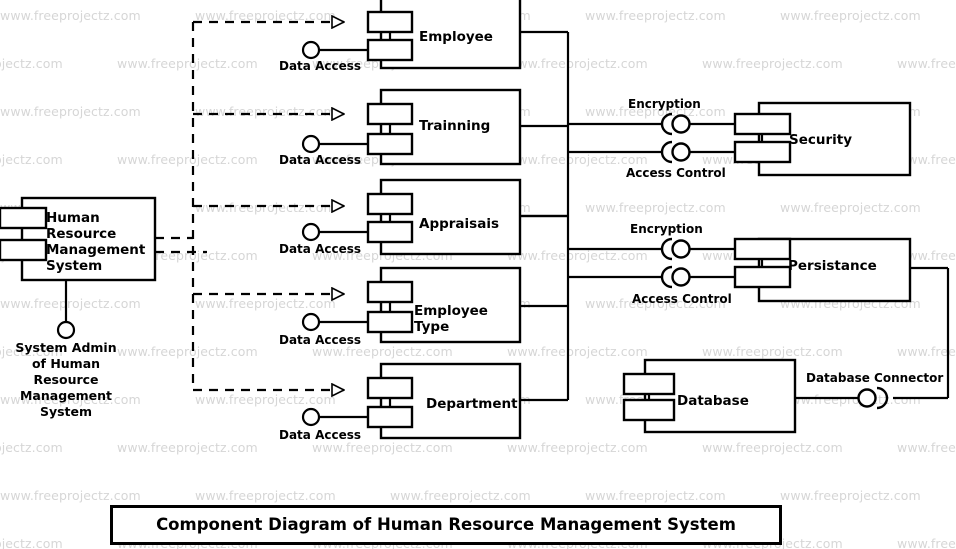  I want to click on database-connector-label: Database Connector, so click(875, 378).